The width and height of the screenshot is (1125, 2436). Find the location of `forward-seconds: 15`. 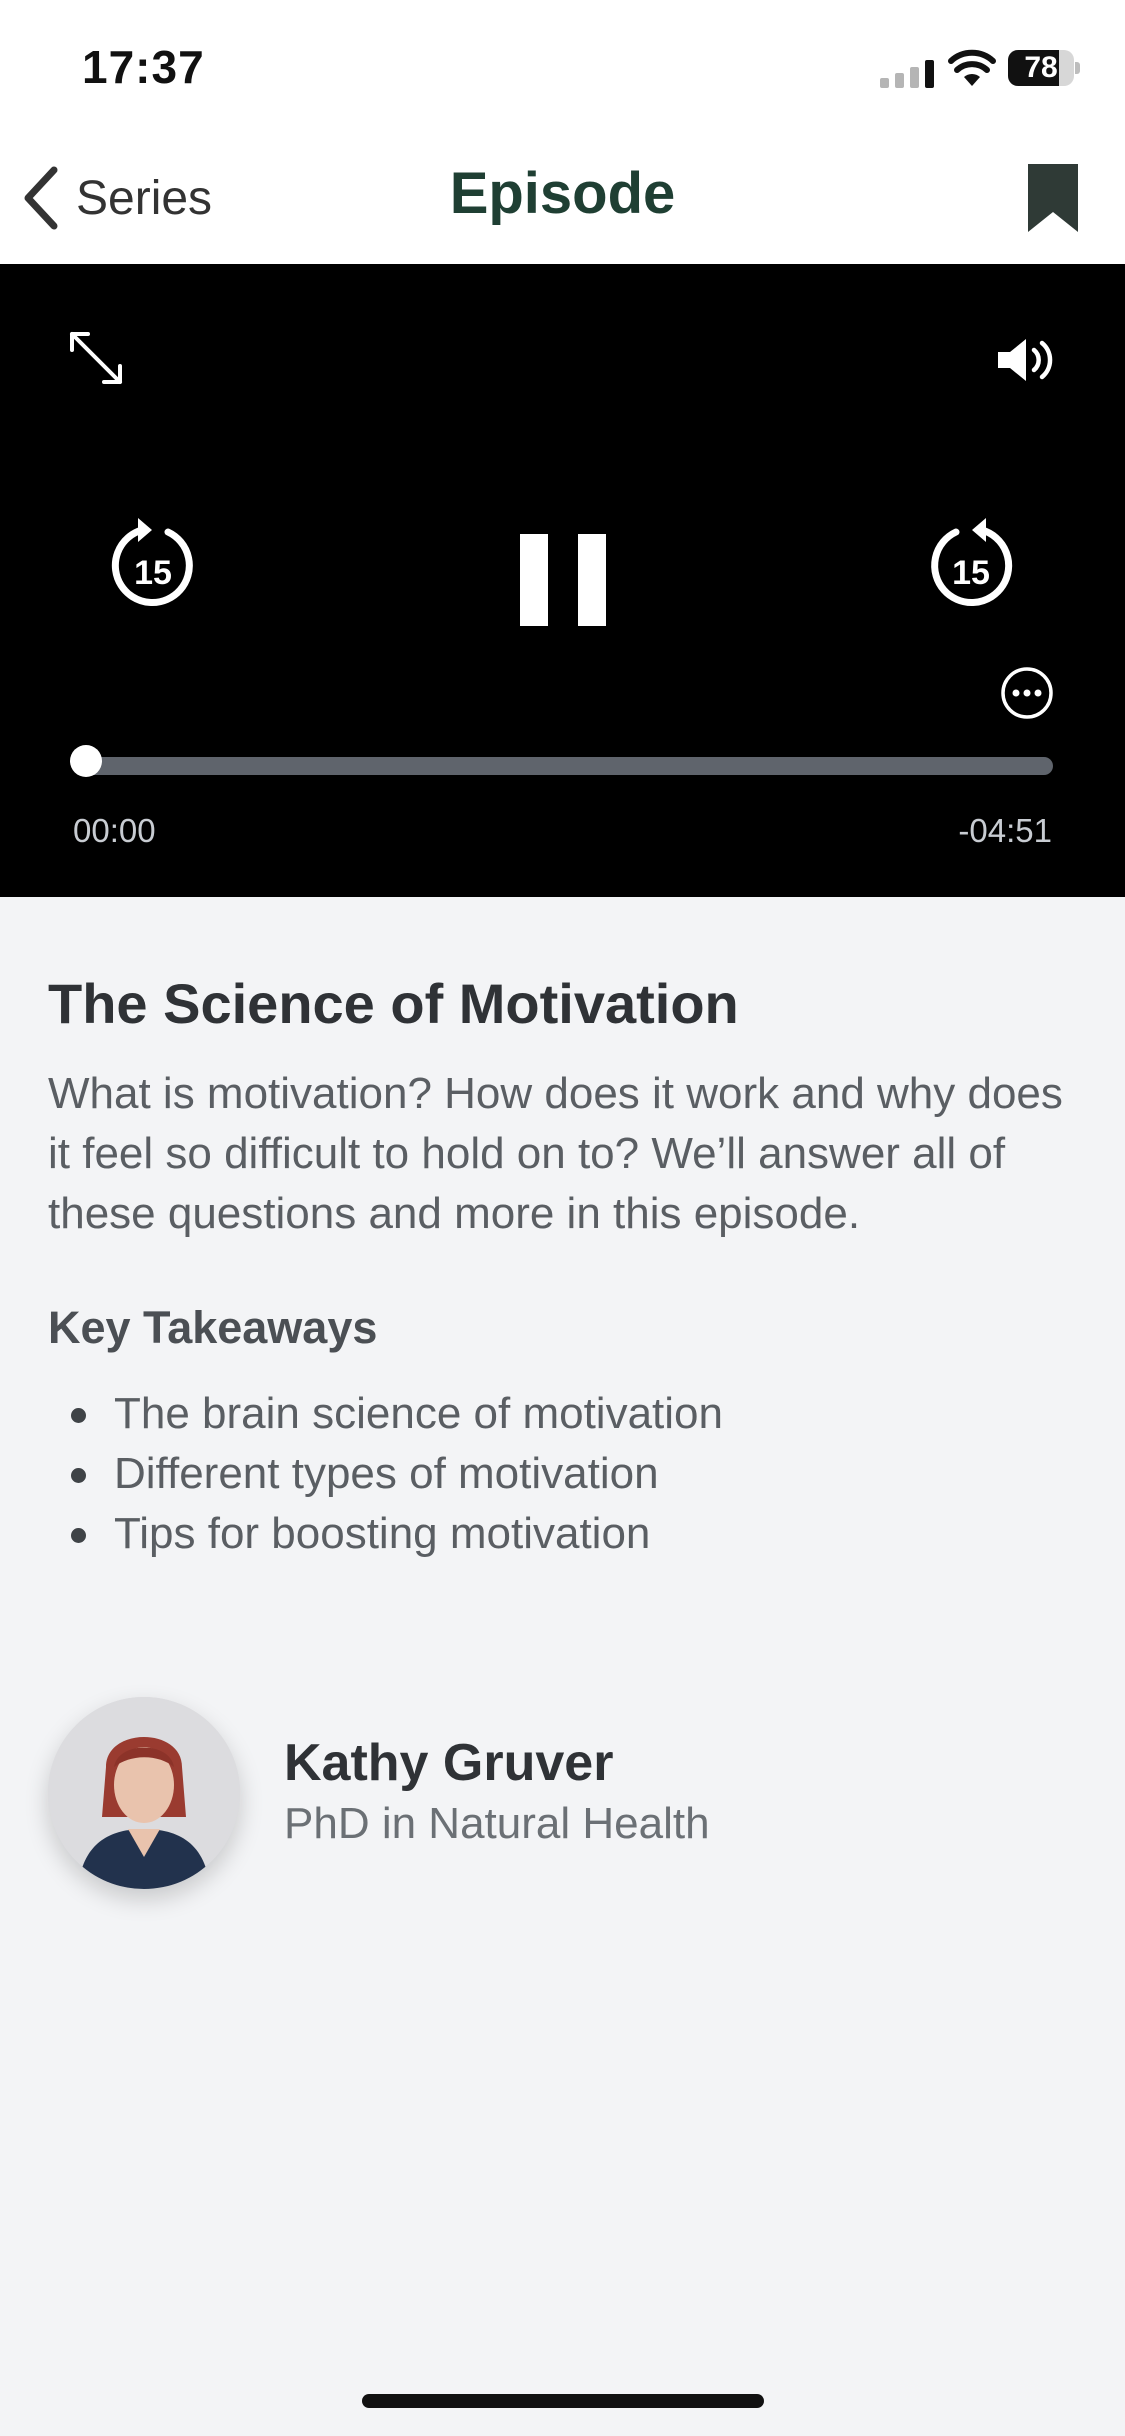

forward-seconds: 15 is located at coordinates (971, 573).